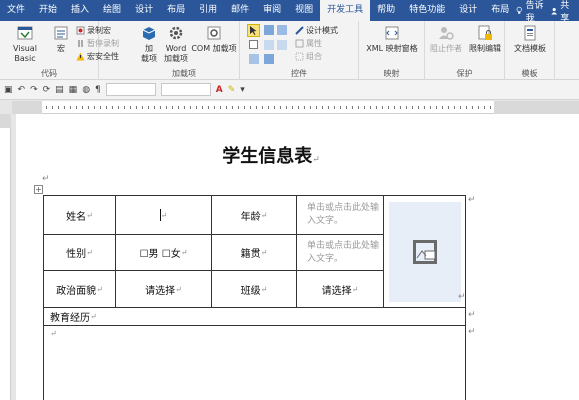 This screenshot has width=579, height=400. I want to click on table-move-handle: +, so click(38, 189).